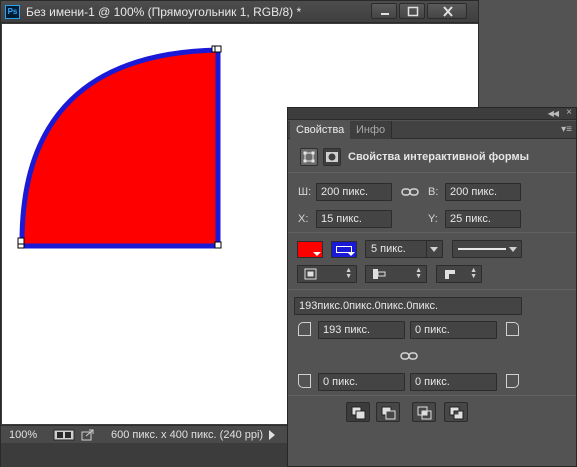 The width and height of the screenshot is (577, 467). What do you see at coordinates (327, 274) in the screenshot?
I see `stroke-align-dropdown: ▲ ▼` at bounding box center [327, 274].